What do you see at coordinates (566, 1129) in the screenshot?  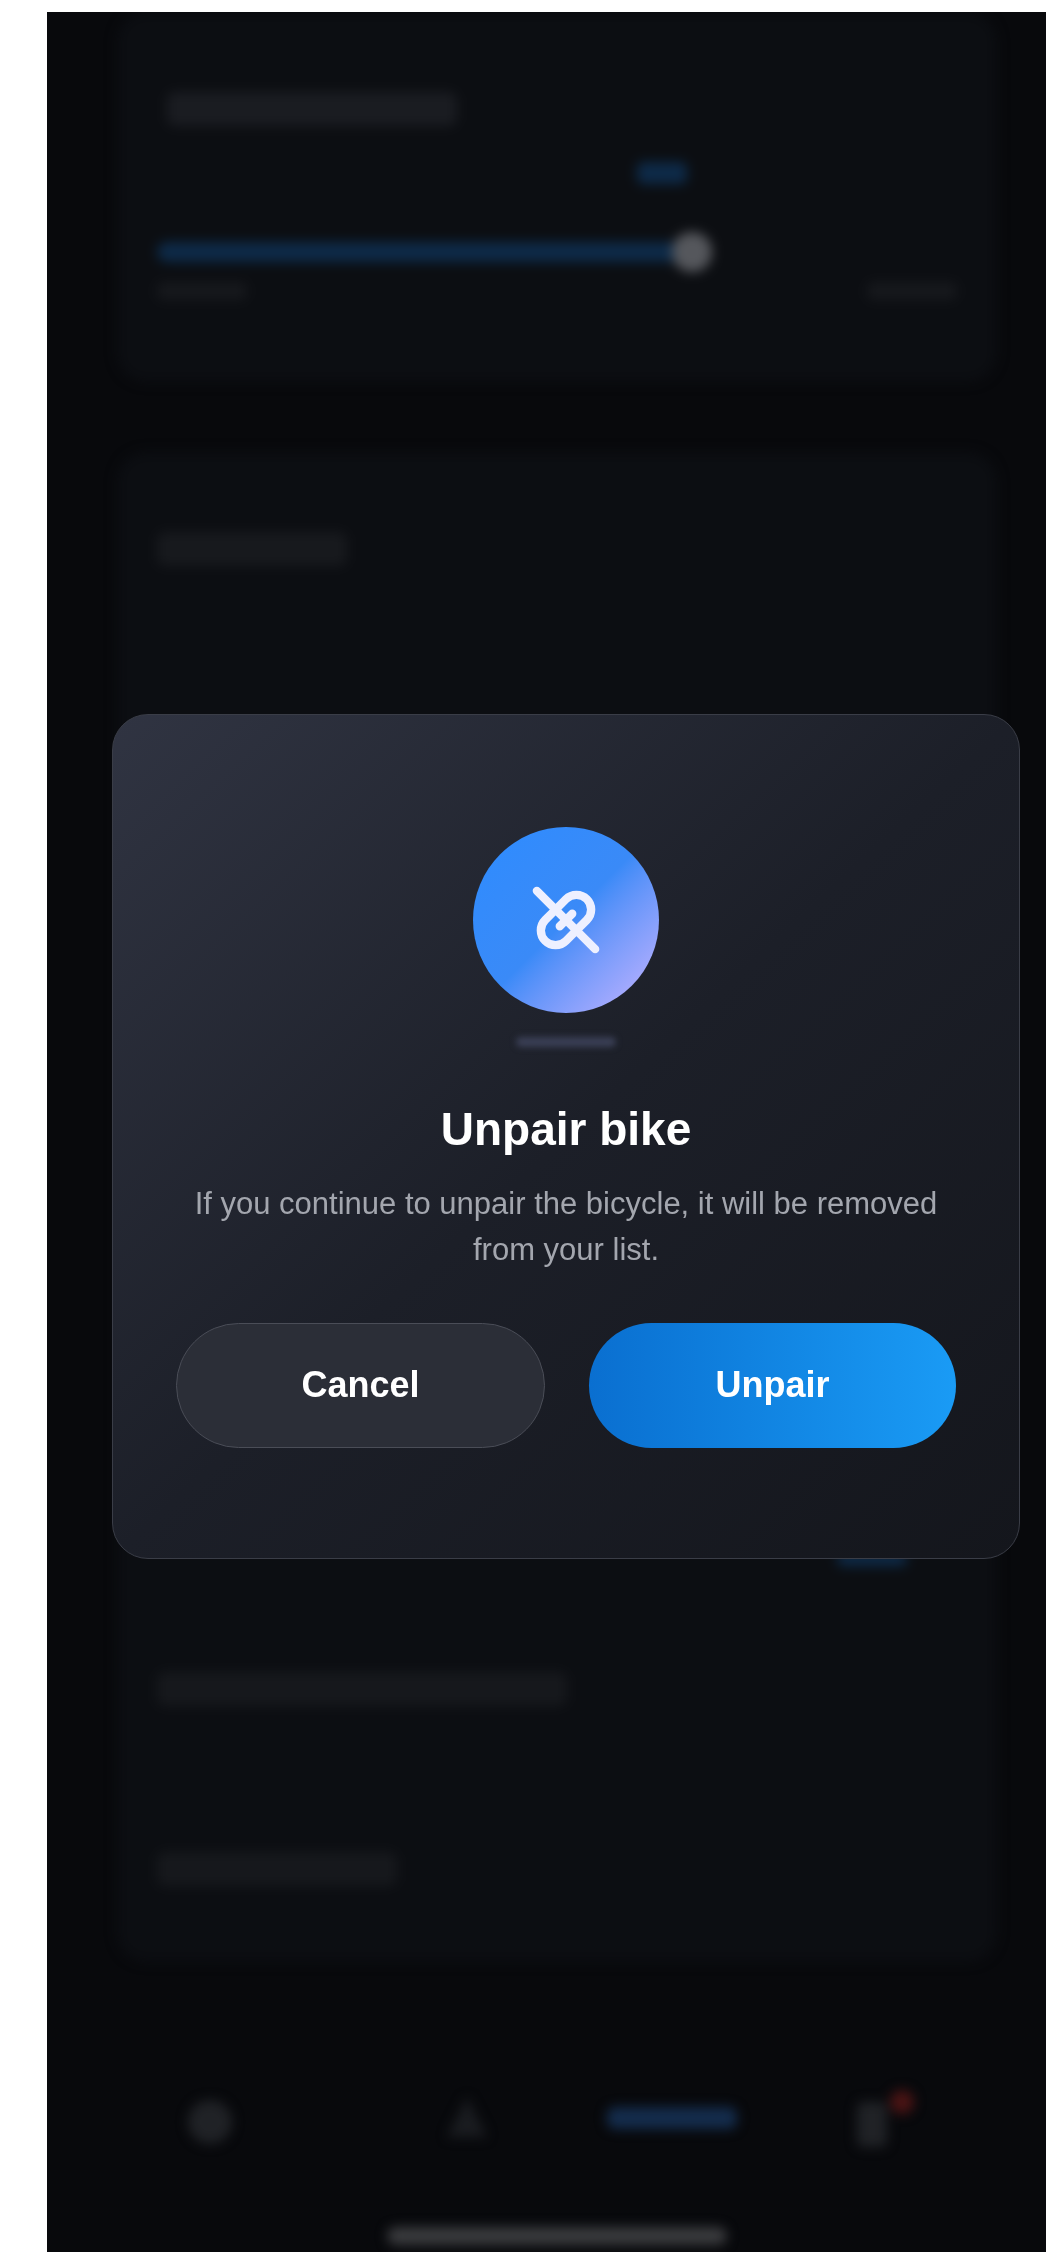 I see `dialog-title: Unpair bike` at bounding box center [566, 1129].